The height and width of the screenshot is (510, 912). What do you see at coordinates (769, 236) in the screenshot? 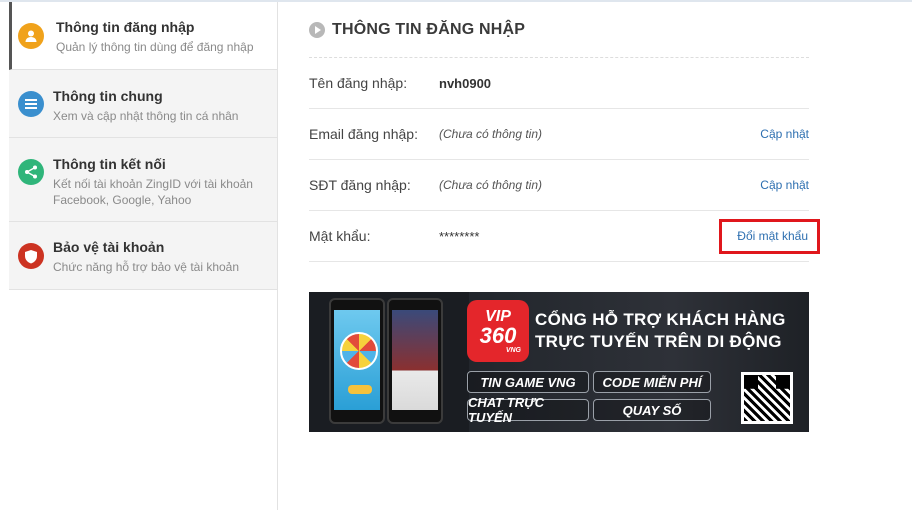
I see `change-password-link: Đổi mật khẩu` at bounding box center [769, 236].